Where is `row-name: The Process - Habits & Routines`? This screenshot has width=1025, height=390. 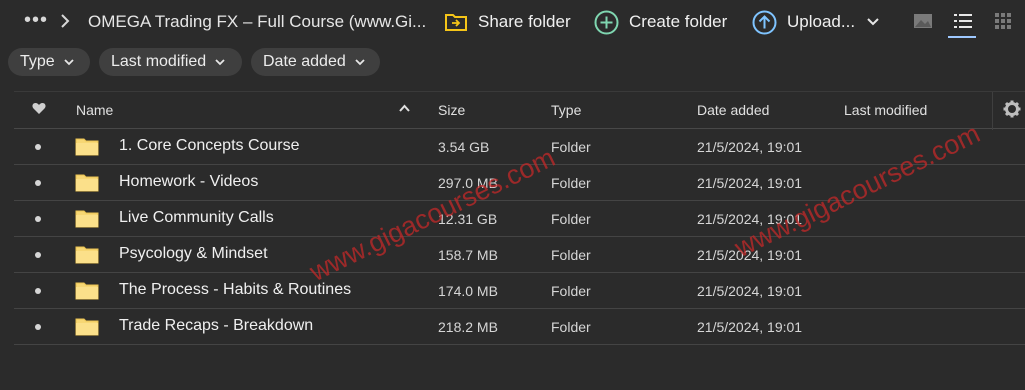
row-name: The Process - Habits & Routines is located at coordinates (235, 290).